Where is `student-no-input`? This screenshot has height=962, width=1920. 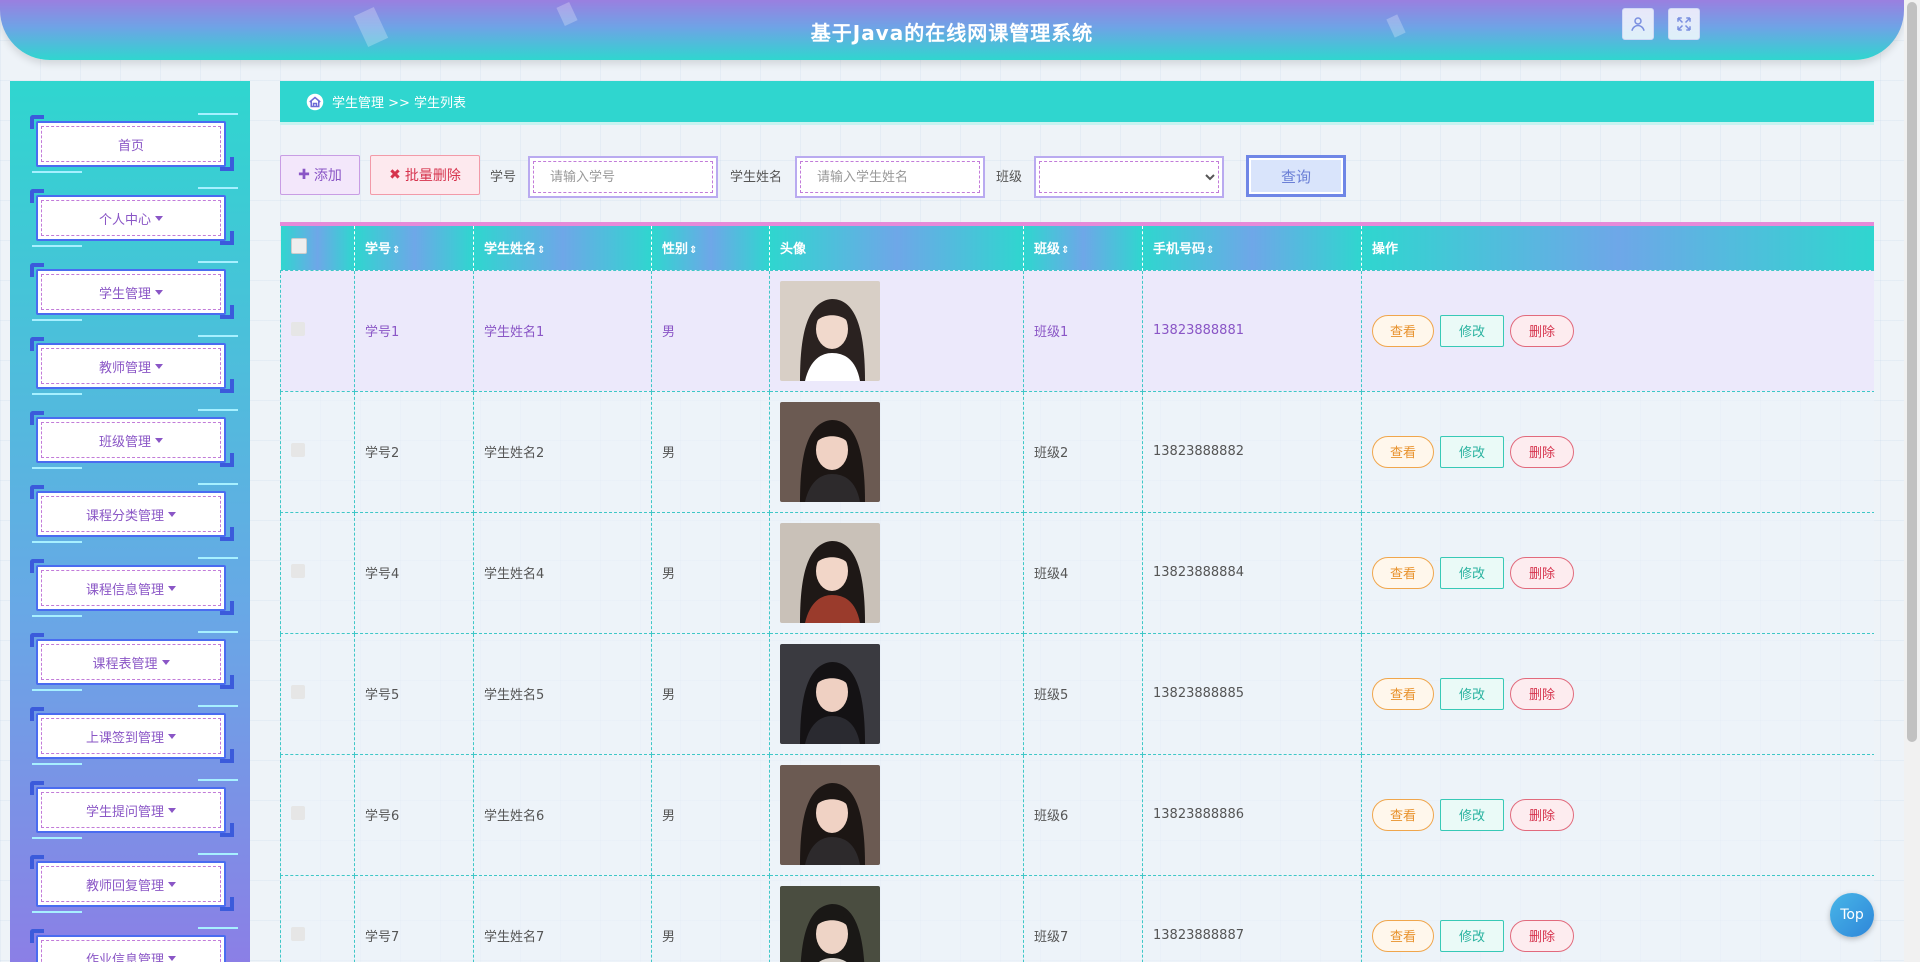 student-no-input is located at coordinates (623, 177).